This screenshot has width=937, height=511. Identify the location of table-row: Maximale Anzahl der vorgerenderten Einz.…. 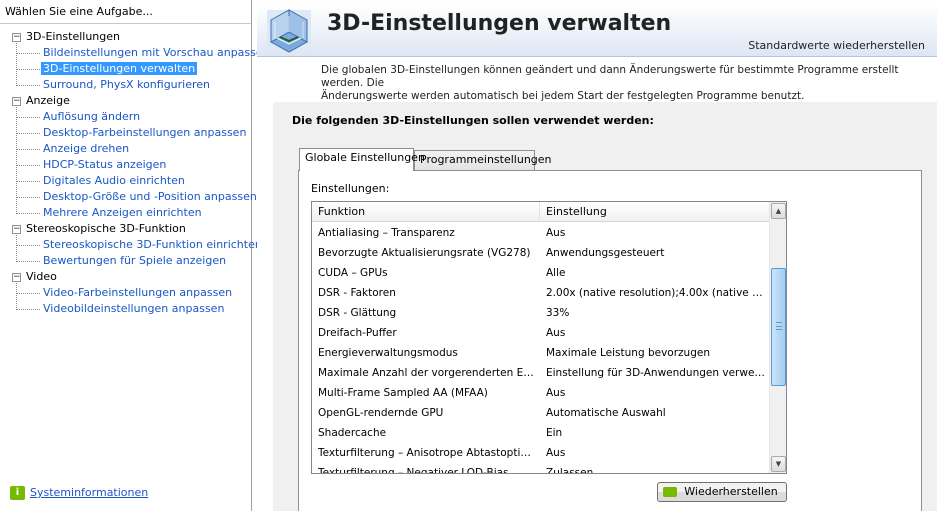
(541, 373).